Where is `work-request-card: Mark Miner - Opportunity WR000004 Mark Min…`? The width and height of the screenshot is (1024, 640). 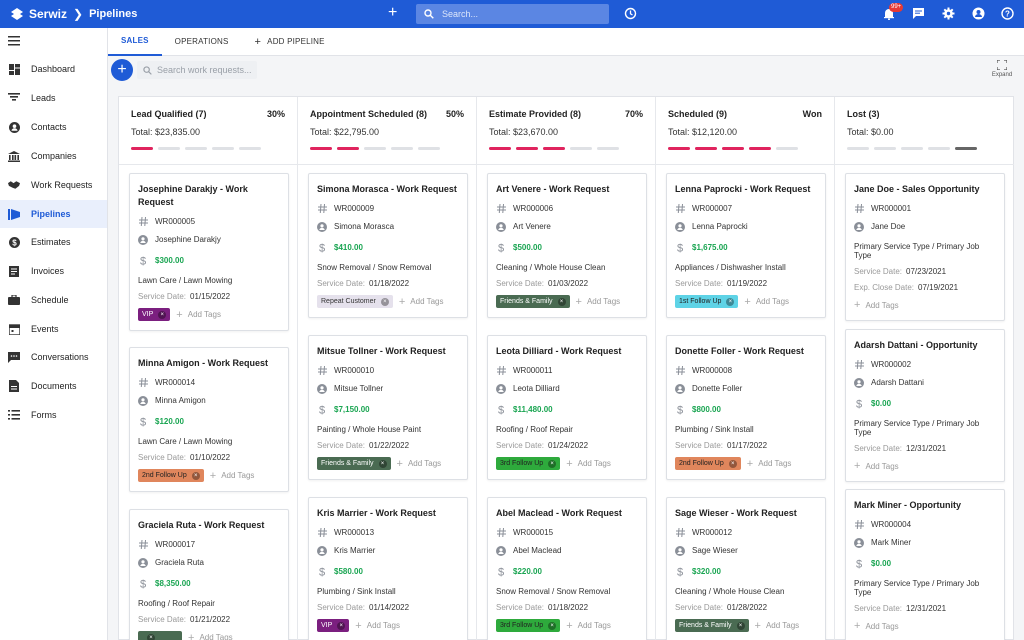
work-request-card: Mark Miner - Opportunity WR000004 Mark Min… is located at coordinates (925, 564).